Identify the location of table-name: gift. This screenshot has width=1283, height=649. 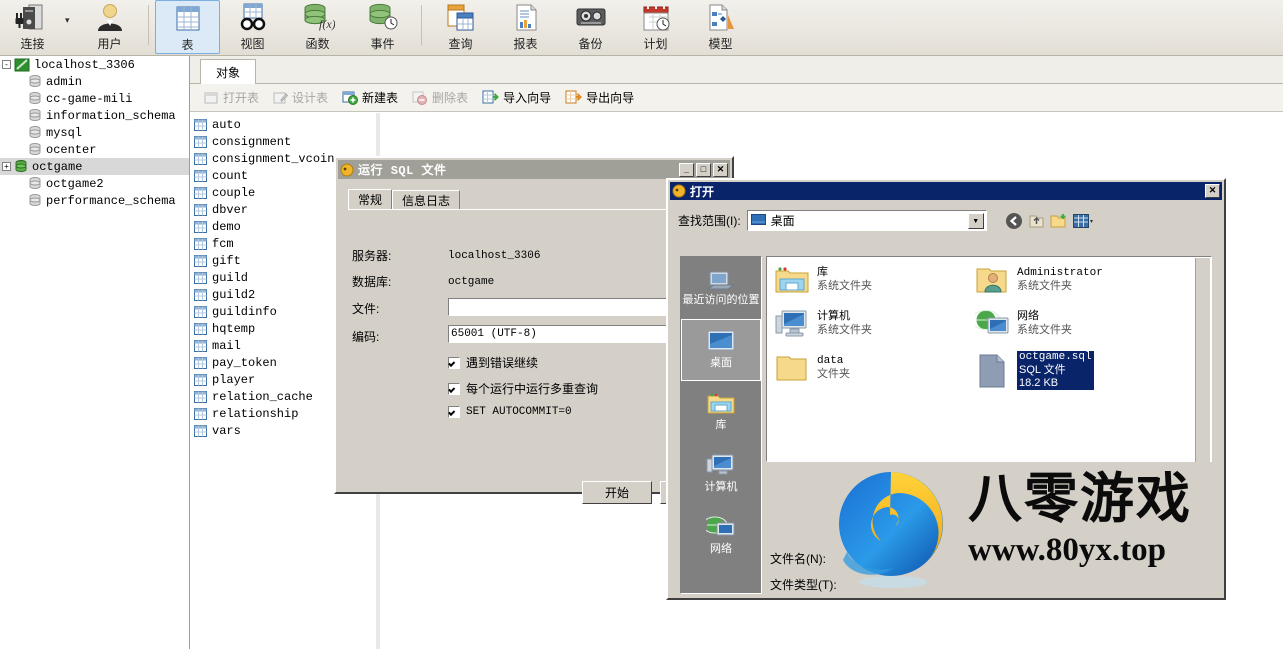
(226, 260).